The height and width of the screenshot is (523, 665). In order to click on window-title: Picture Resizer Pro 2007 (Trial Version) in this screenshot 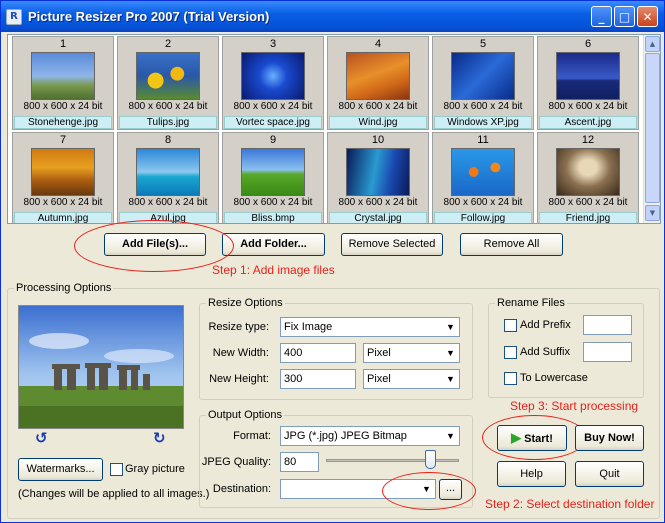, I will do `click(149, 16)`.